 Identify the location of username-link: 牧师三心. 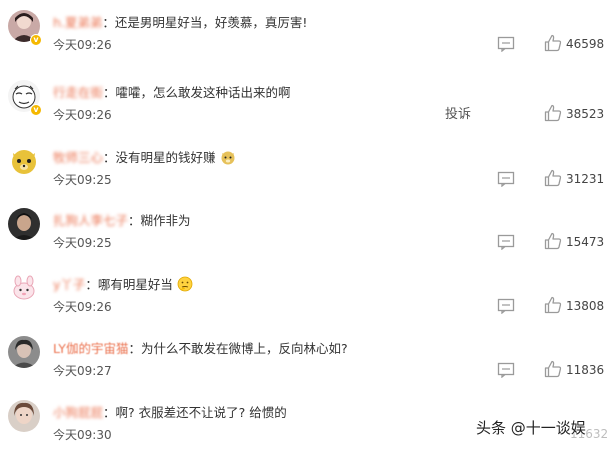
(78, 157).